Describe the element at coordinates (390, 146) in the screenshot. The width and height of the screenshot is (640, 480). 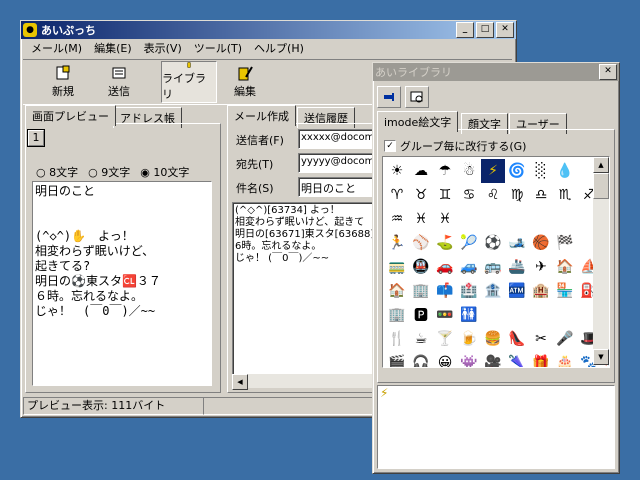
I see `checkbox-box: ✓` at that location.